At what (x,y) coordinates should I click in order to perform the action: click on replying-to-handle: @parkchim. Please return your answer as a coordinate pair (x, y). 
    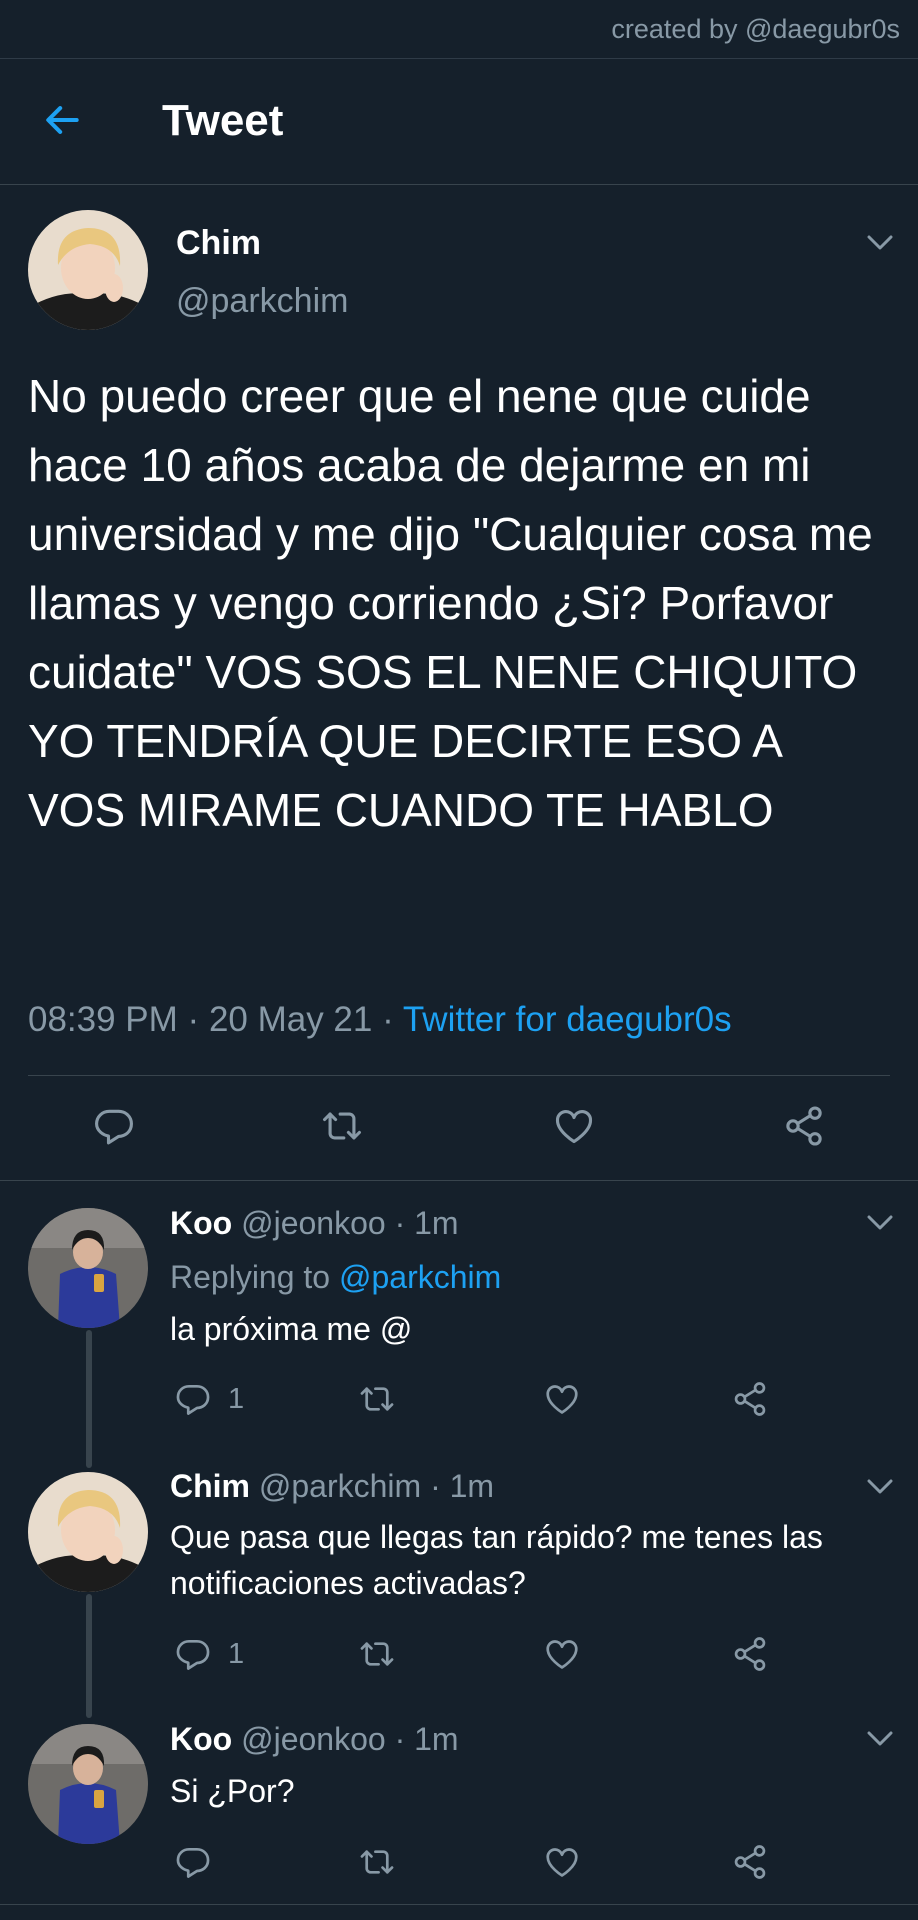
    Looking at the image, I should click on (420, 1277).